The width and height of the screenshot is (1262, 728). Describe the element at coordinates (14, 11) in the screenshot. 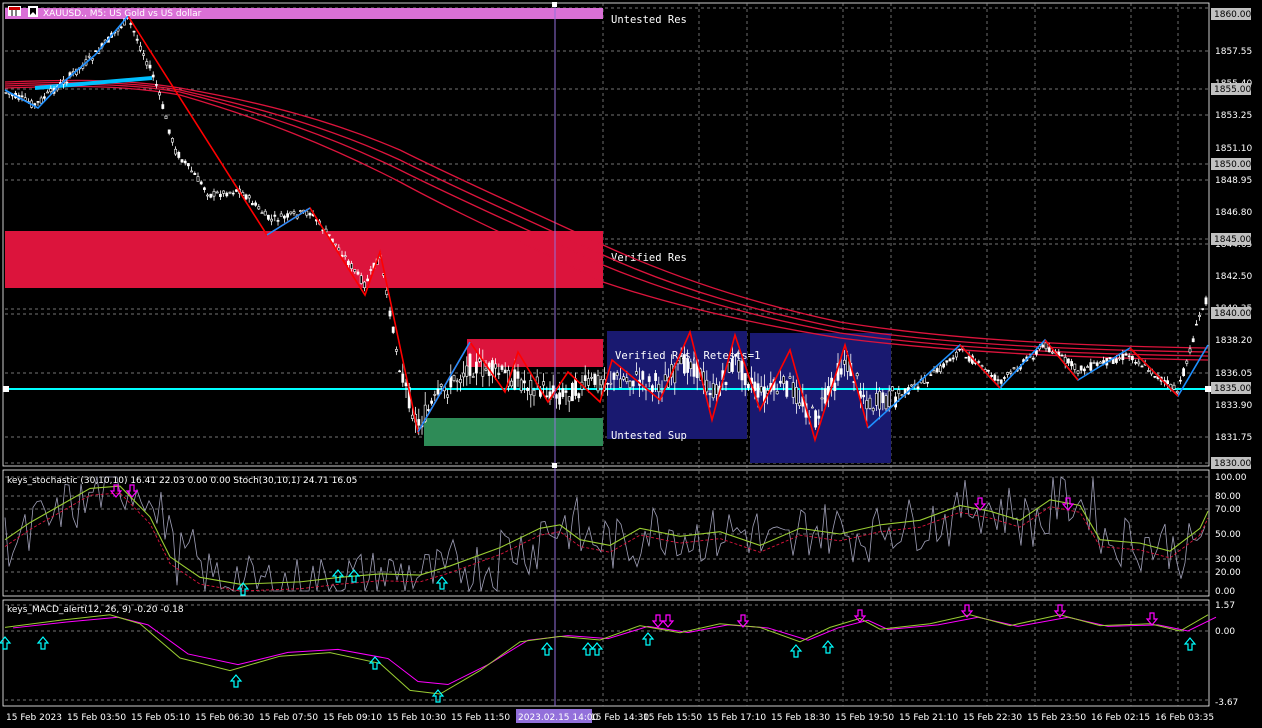

I see `chart-grid-icon` at that location.